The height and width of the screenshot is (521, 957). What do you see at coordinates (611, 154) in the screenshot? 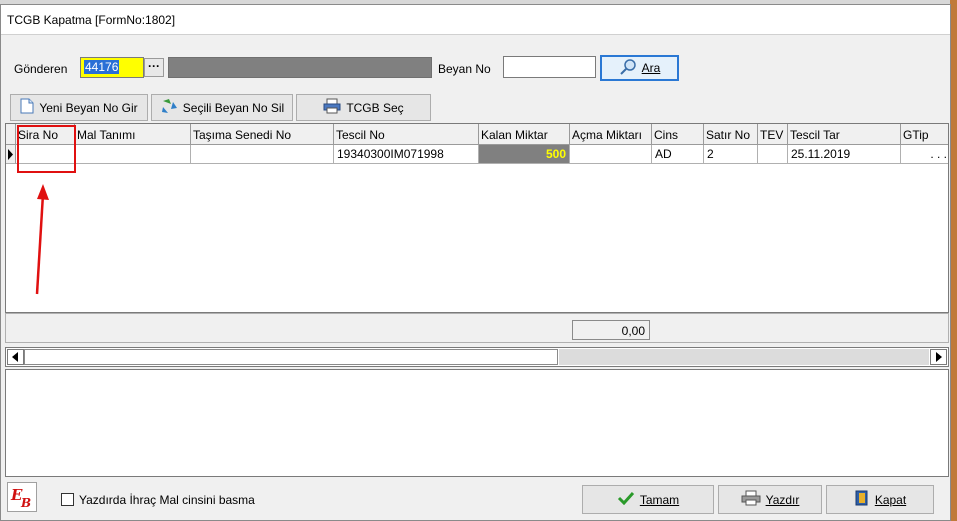
I see `cell-acma-miktari` at bounding box center [611, 154].